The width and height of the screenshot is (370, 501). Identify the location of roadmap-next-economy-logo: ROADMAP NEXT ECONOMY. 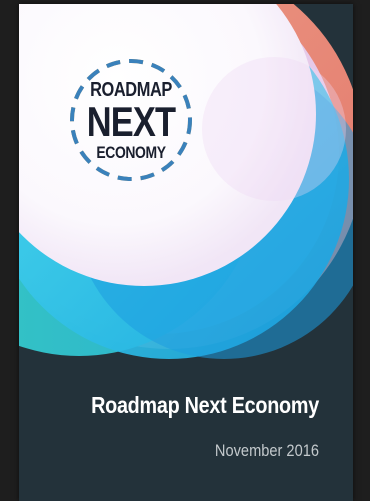
(131, 120).